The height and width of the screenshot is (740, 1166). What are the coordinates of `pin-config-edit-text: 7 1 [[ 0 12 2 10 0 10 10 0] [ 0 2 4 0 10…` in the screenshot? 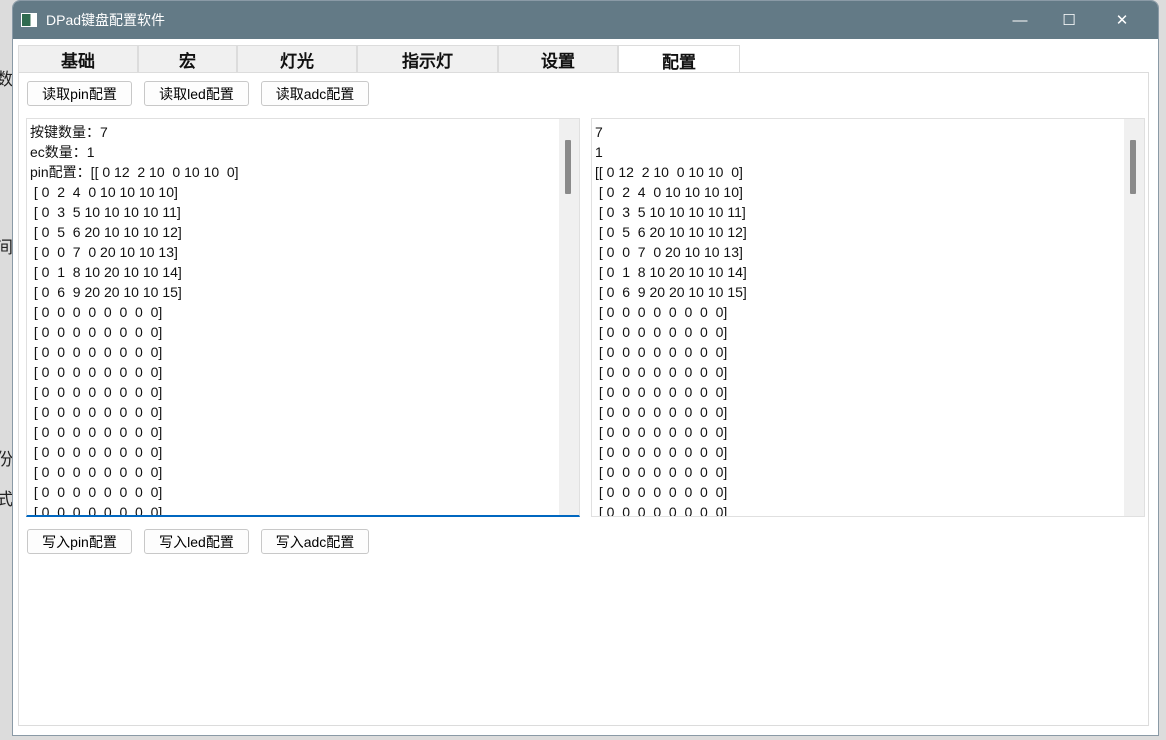 It's located at (671, 320).